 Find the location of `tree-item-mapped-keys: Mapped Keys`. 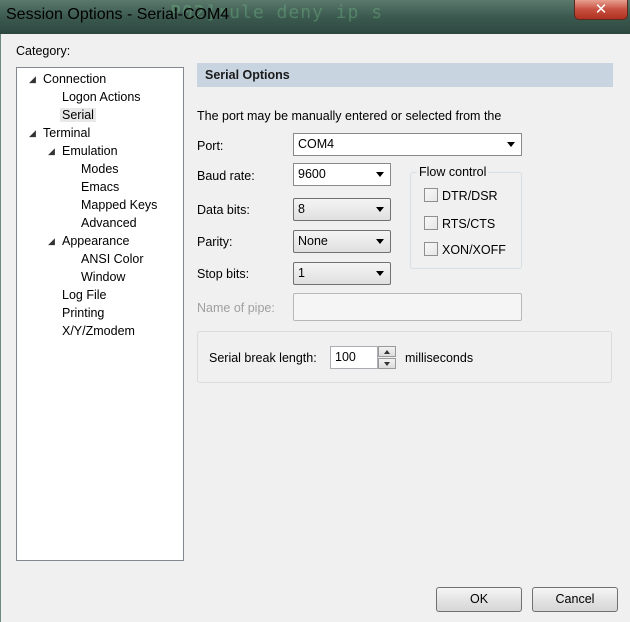

tree-item-mapped-keys: Mapped Keys is located at coordinates (119, 205).